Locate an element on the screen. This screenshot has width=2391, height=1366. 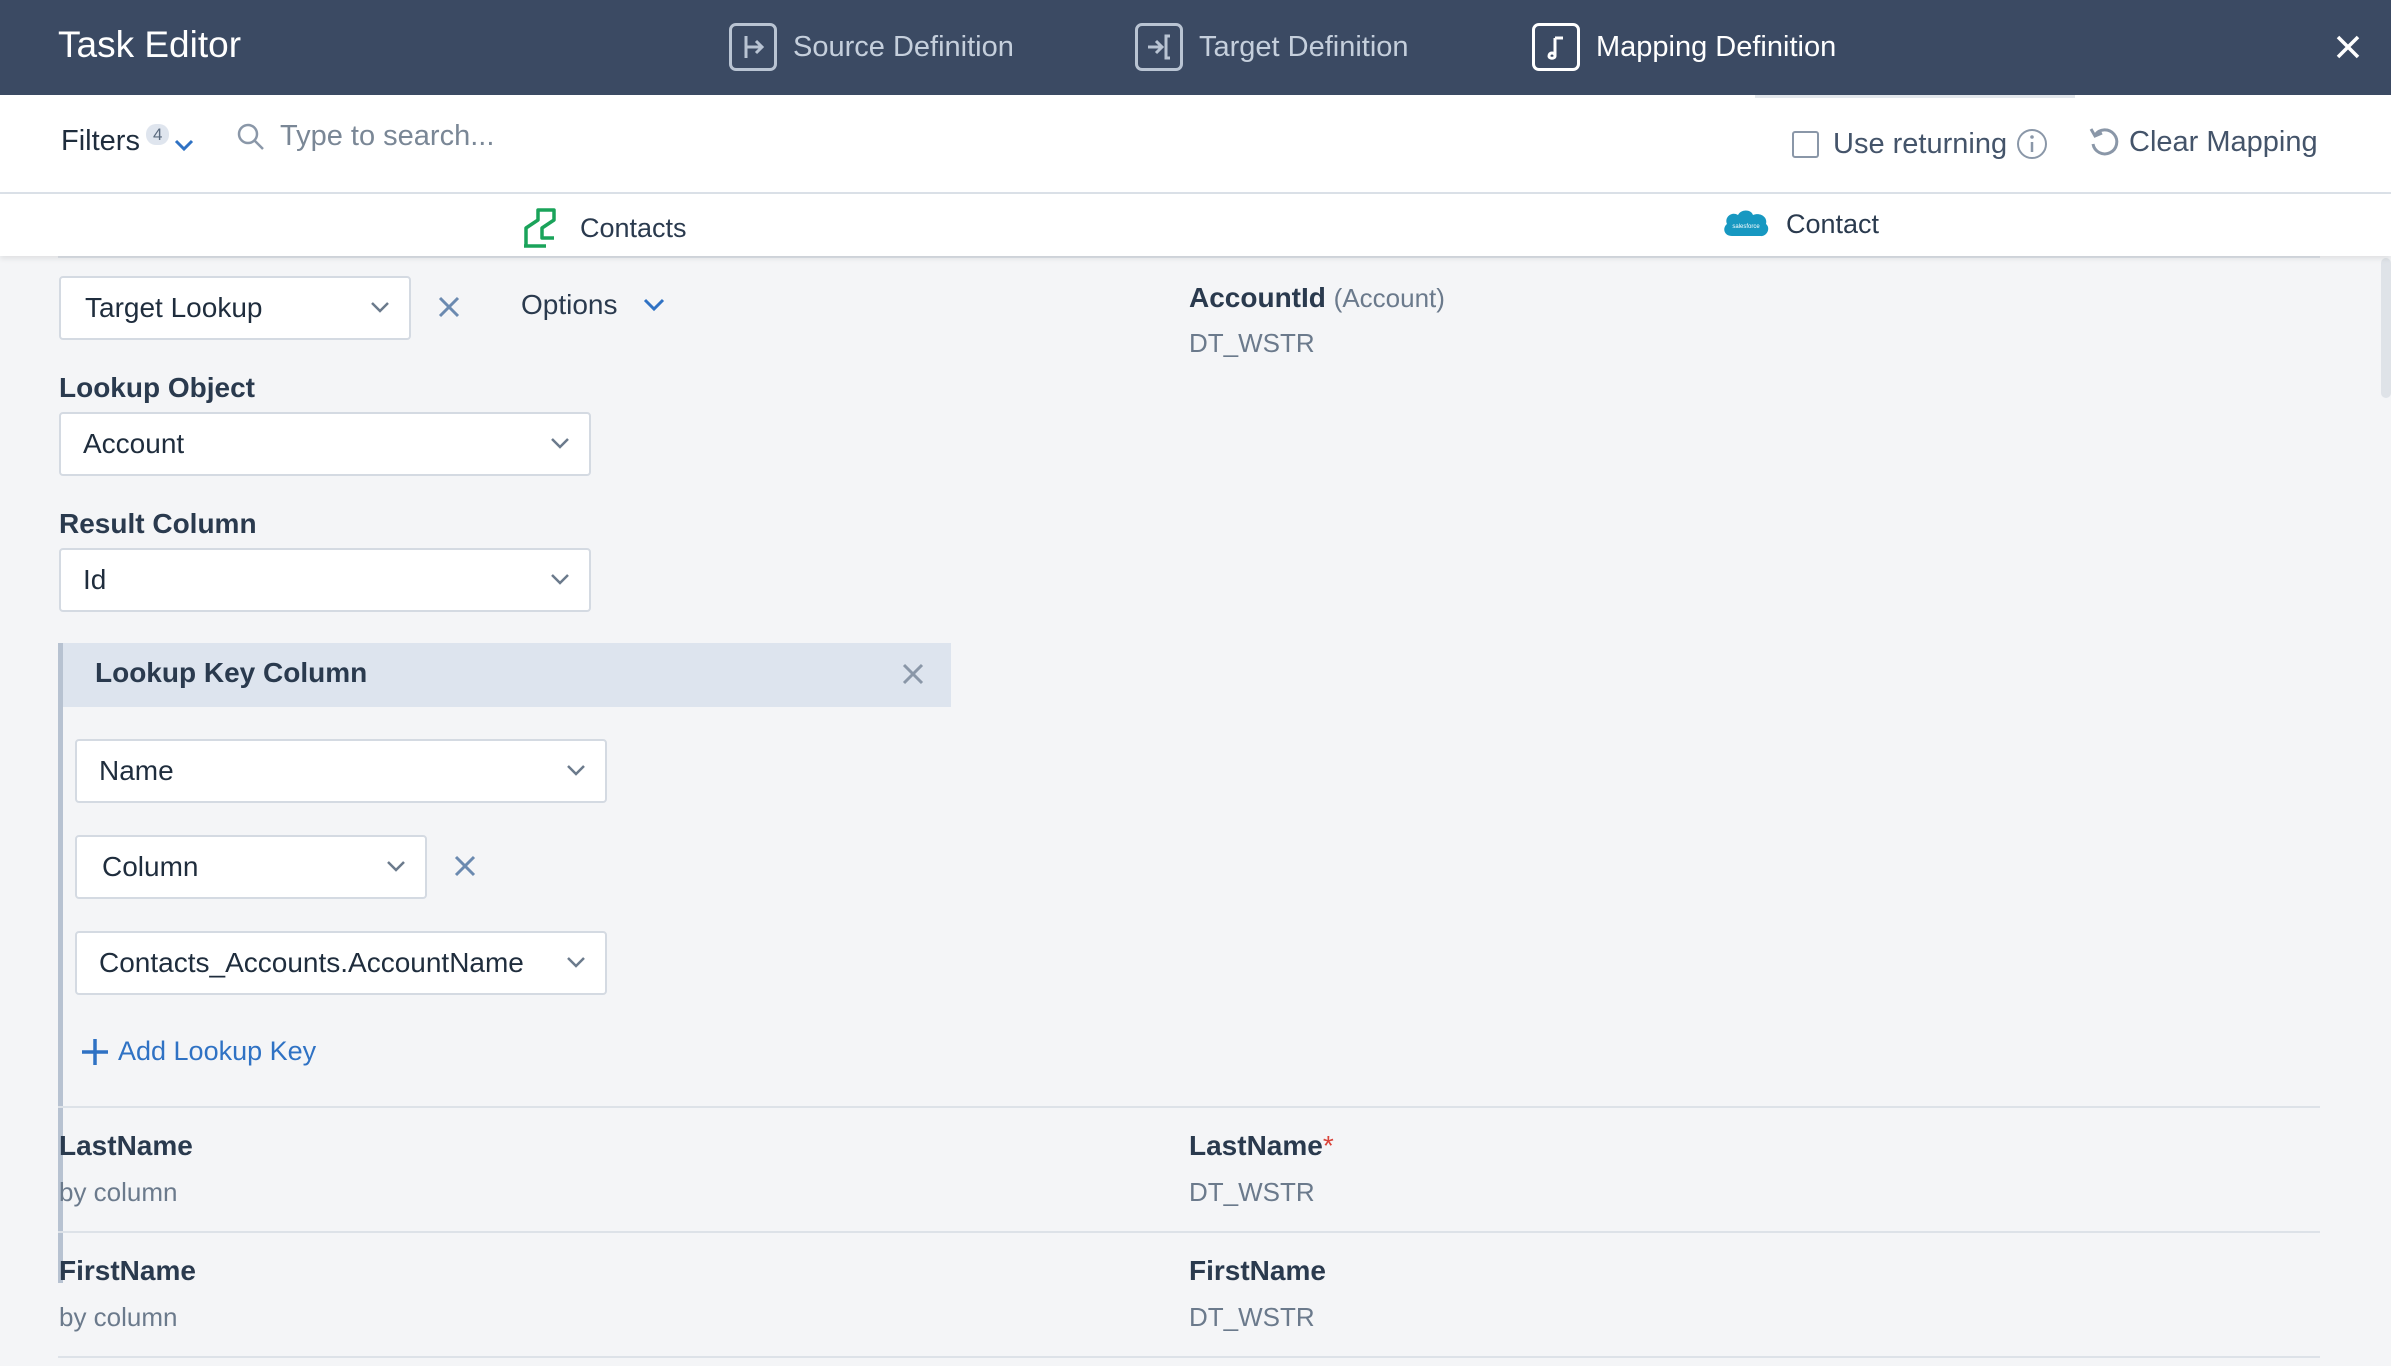
mapping-type-value: Target Lookup is located at coordinates (174, 307).